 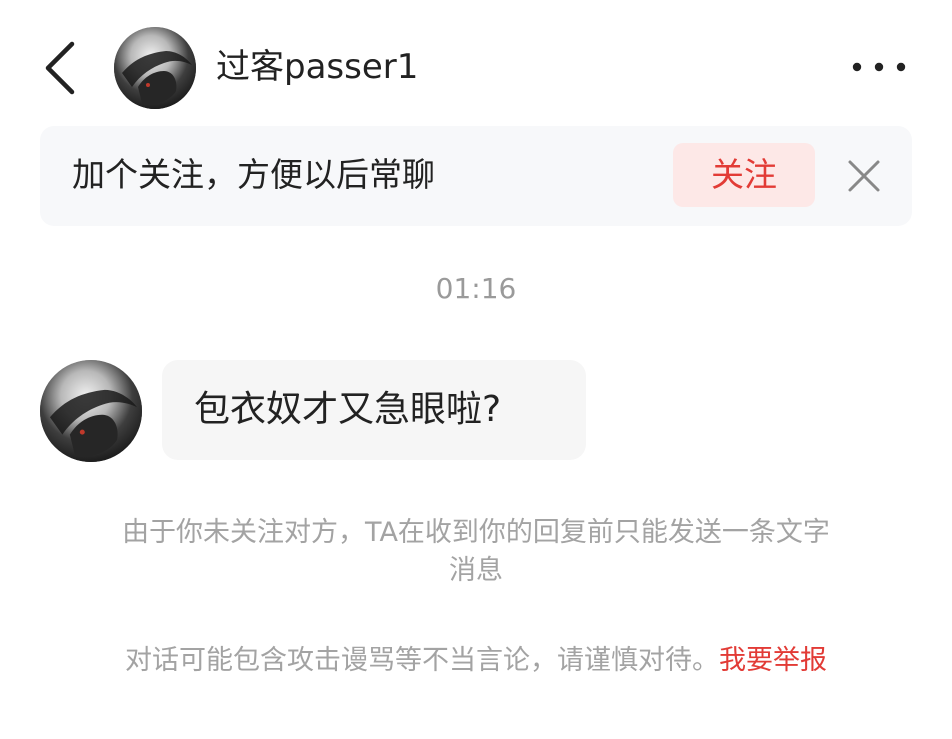 I want to click on follow-limit-notice: 由于你未关注对方，TA在收到你的回复前只能发送一条文字 消息, so click(x=476, y=552).